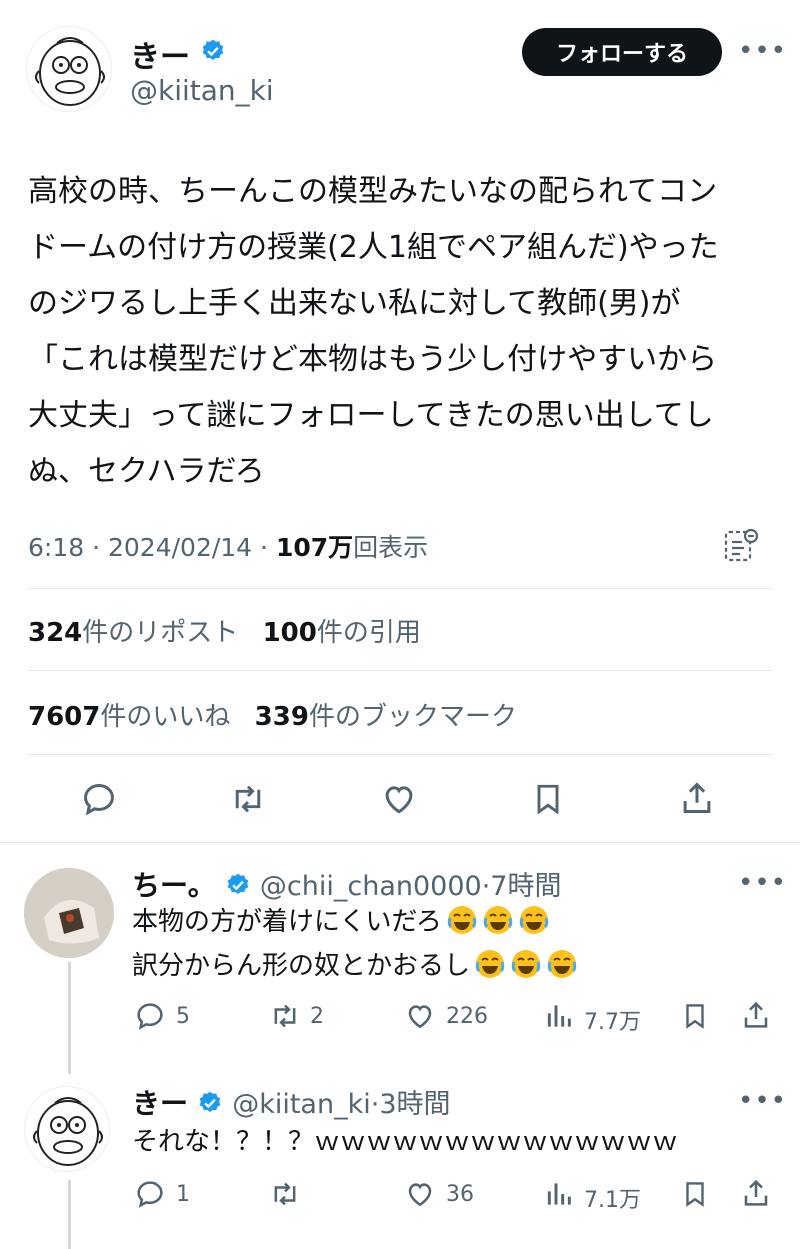  I want to click on repost-stat: 324件のリポスト, so click(133, 633).